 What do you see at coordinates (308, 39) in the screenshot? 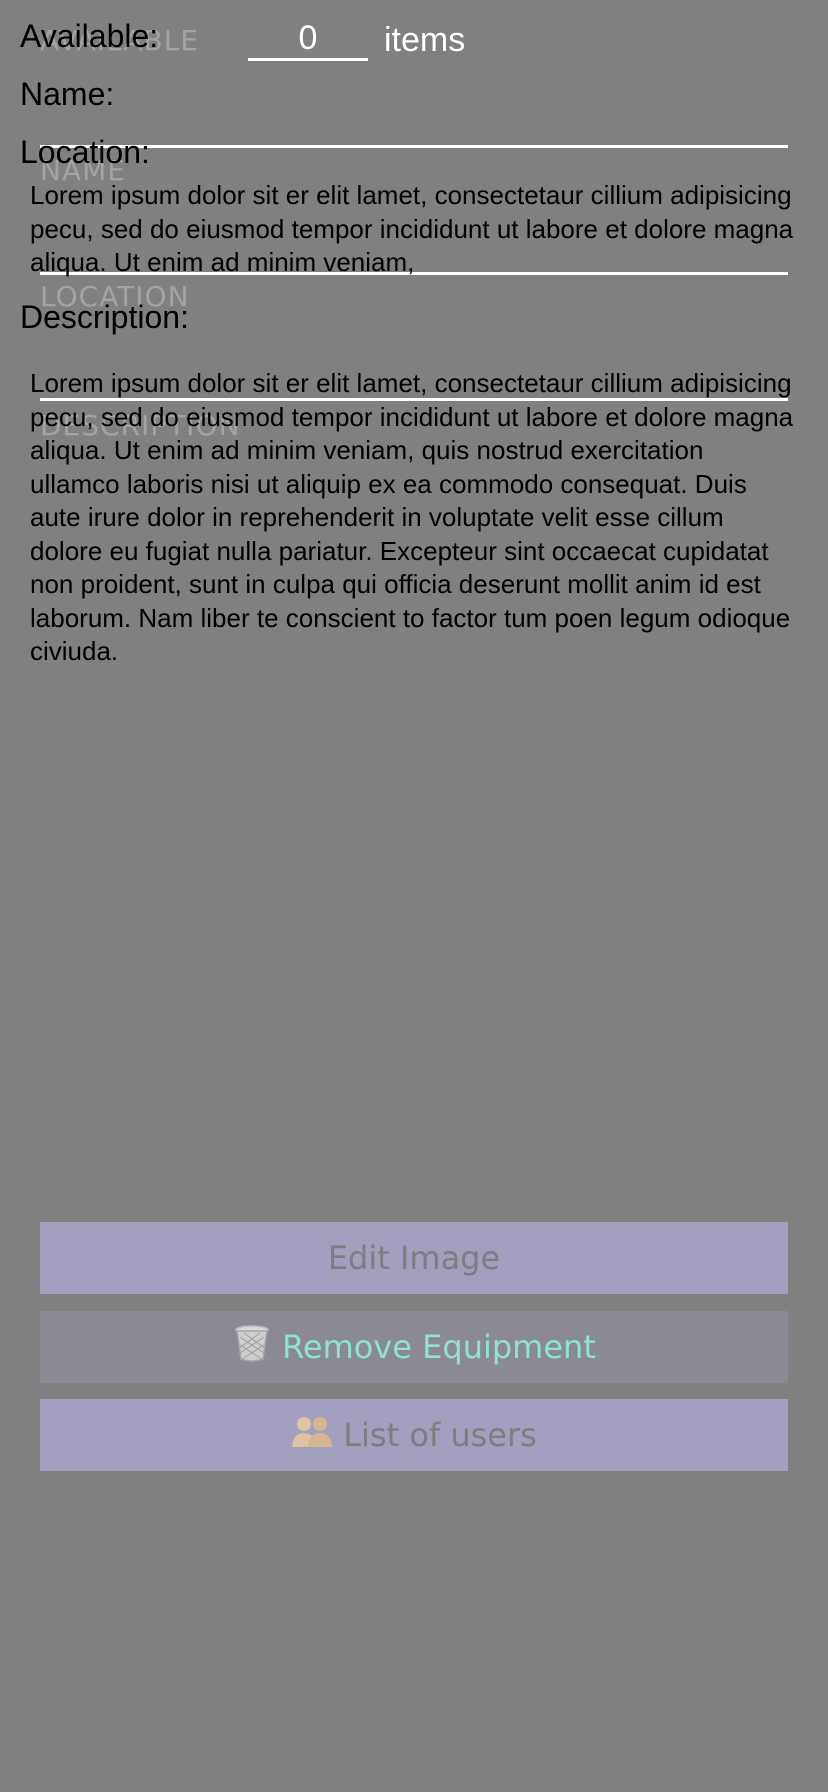
I see `available-quantity-input: 0` at bounding box center [308, 39].